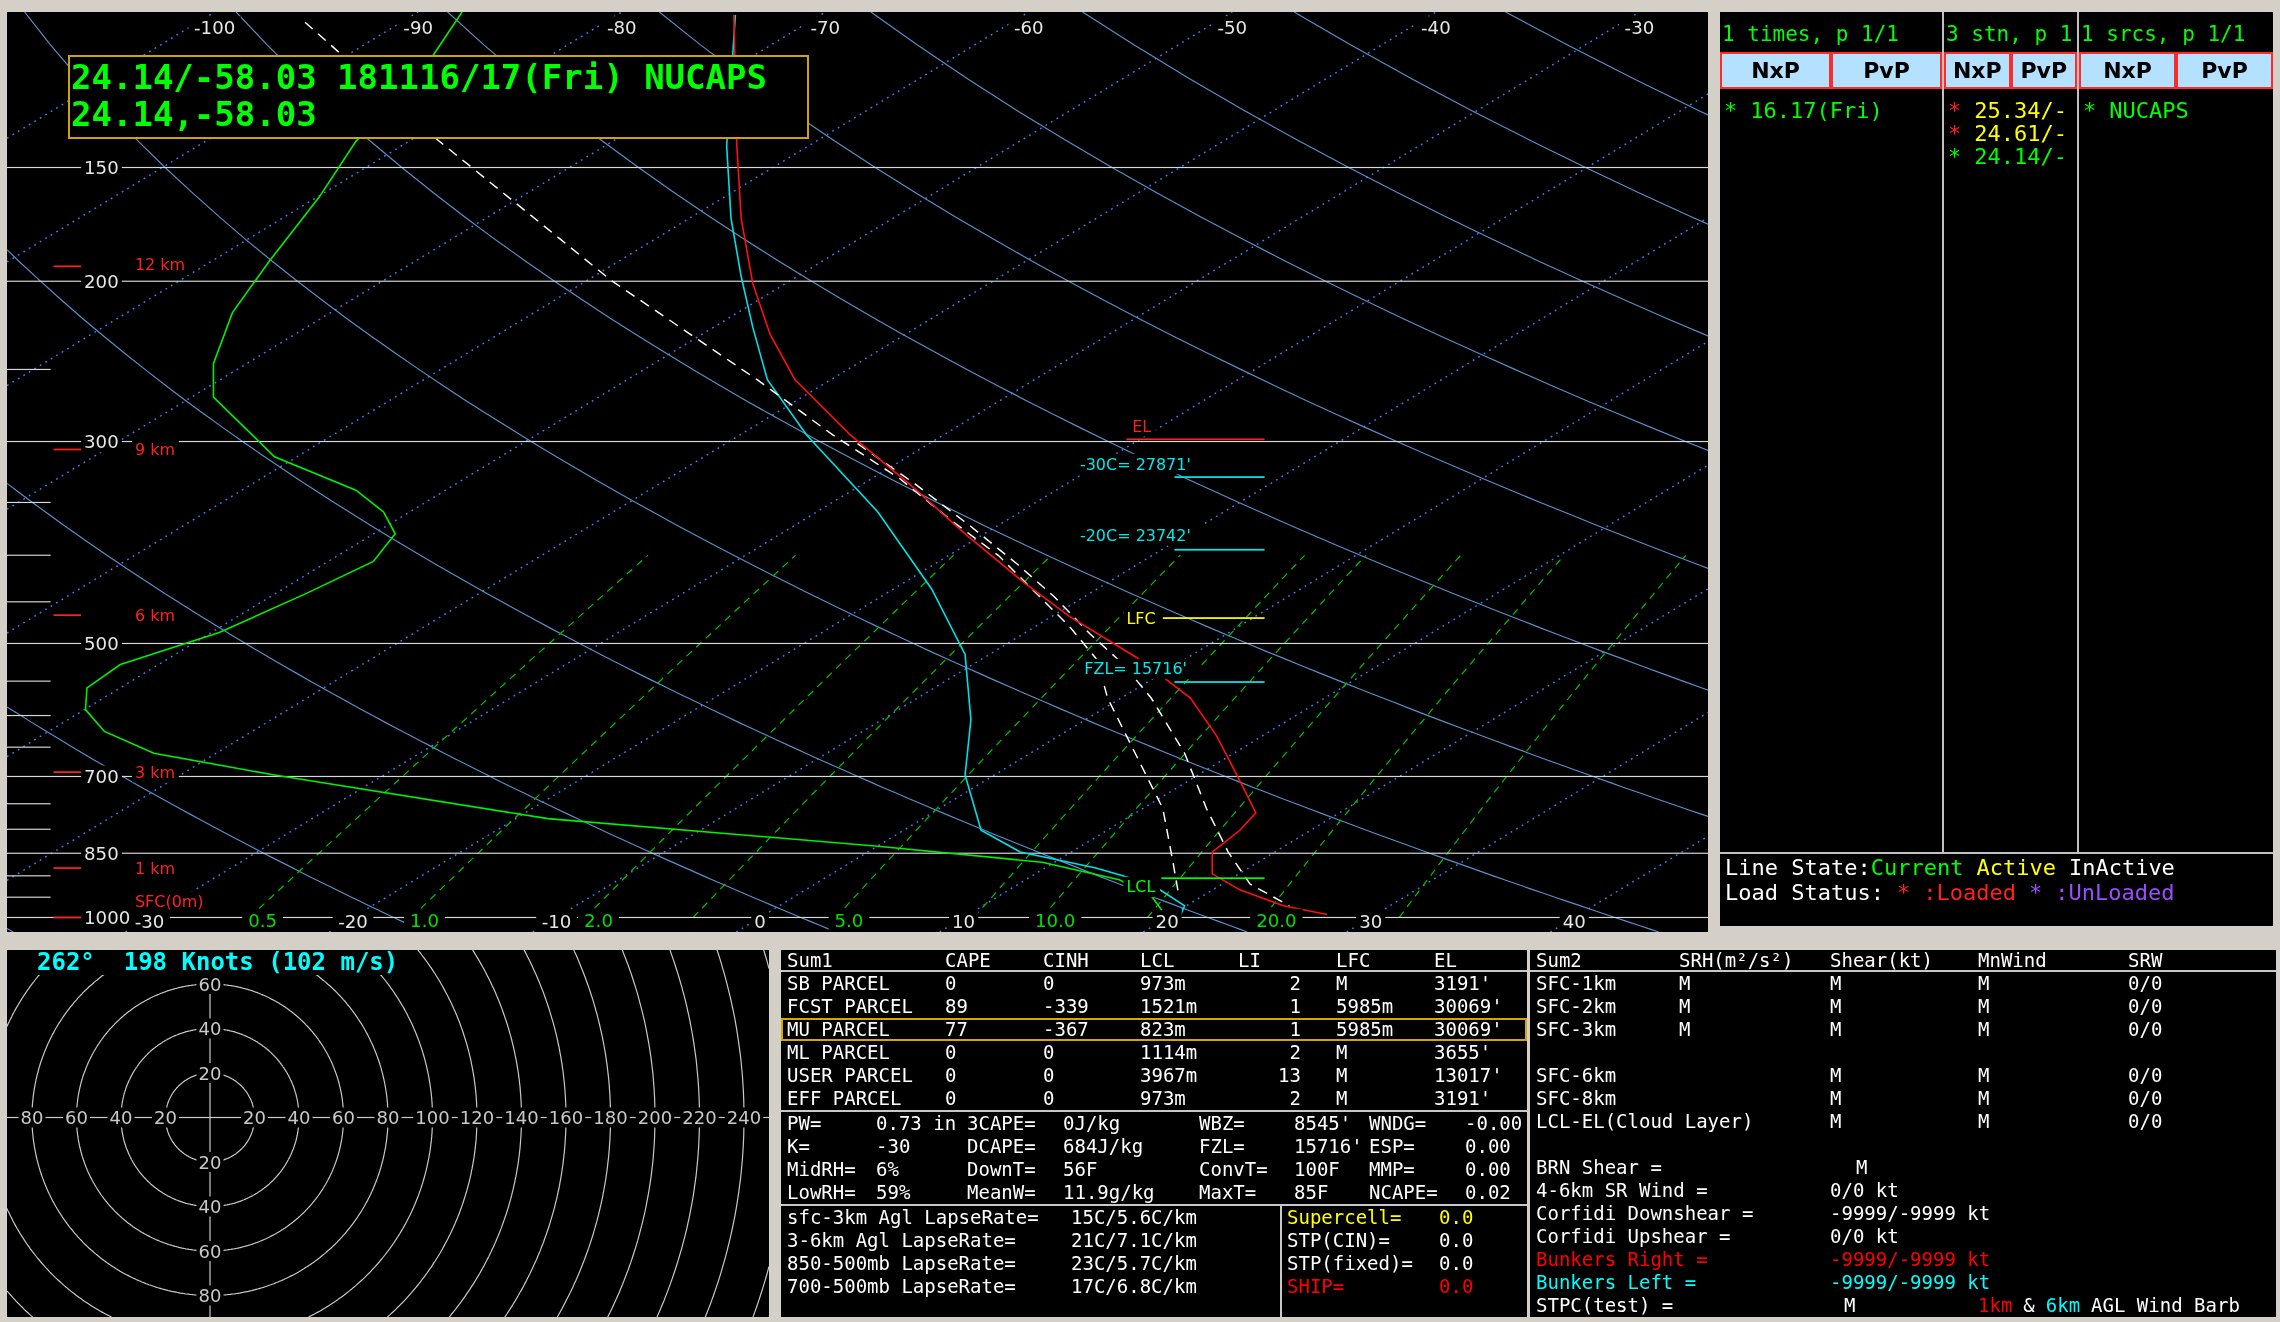 Image resolution: width=2280 pixels, height=1322 pixels. What do you see at coordinates (1232, 28) in the screenshot?
I see `temperature-label: -50` at bounding box center [1232, 28].